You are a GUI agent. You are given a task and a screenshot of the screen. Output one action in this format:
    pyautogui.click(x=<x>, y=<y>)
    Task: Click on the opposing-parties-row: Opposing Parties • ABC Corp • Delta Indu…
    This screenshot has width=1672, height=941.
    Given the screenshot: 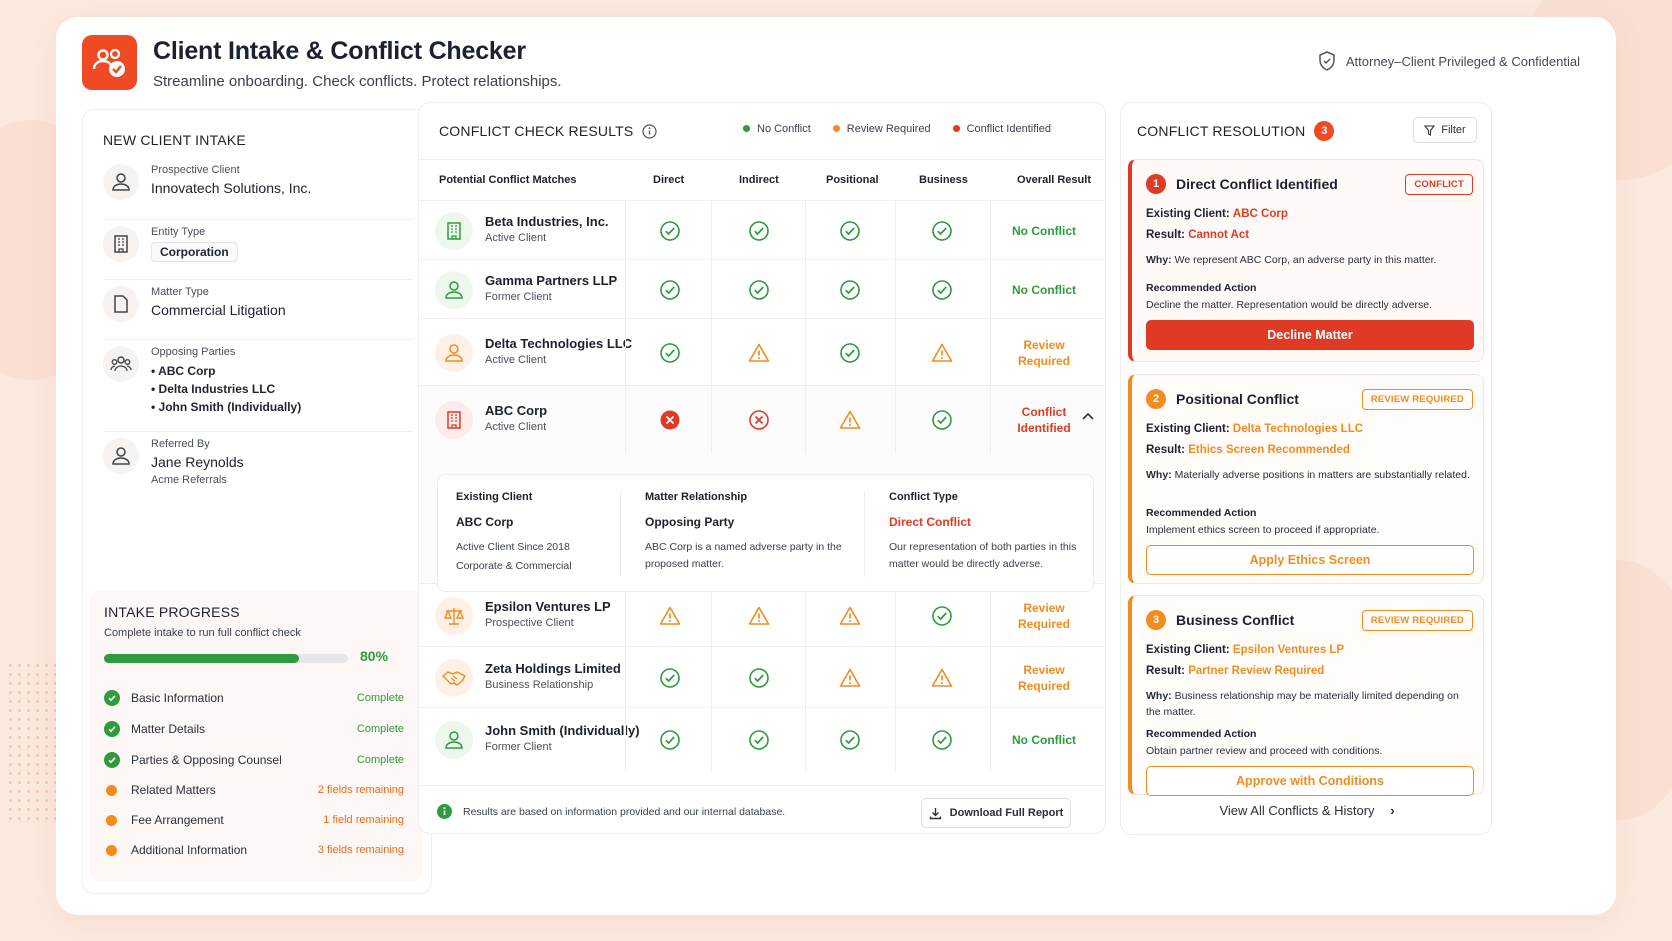 What is the action you would take?
    pyautogui.click(x=258, y=389)
    